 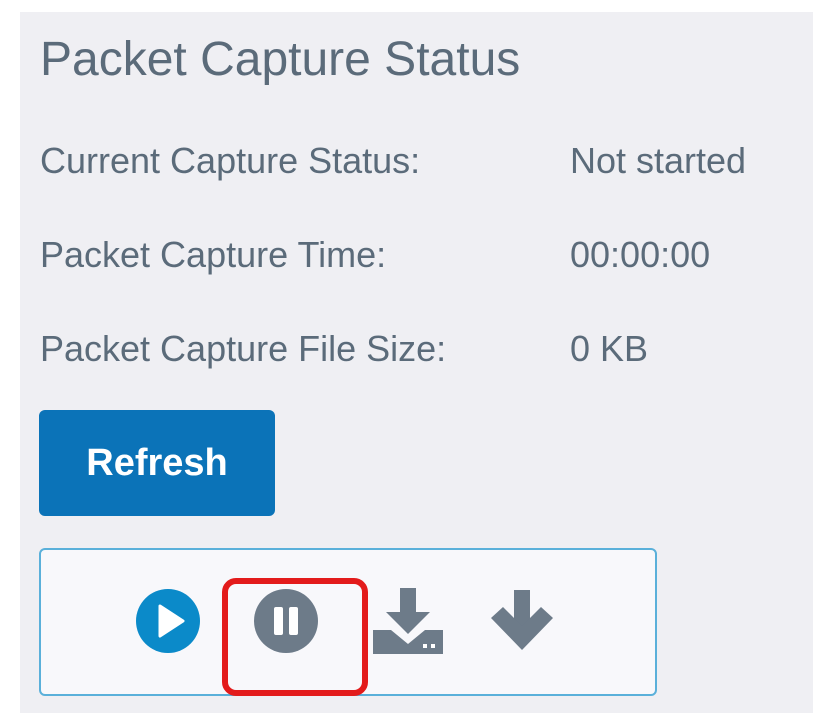 I want to click on packet-capture-time-value: 00:00:00, so click(x=640, y=254).